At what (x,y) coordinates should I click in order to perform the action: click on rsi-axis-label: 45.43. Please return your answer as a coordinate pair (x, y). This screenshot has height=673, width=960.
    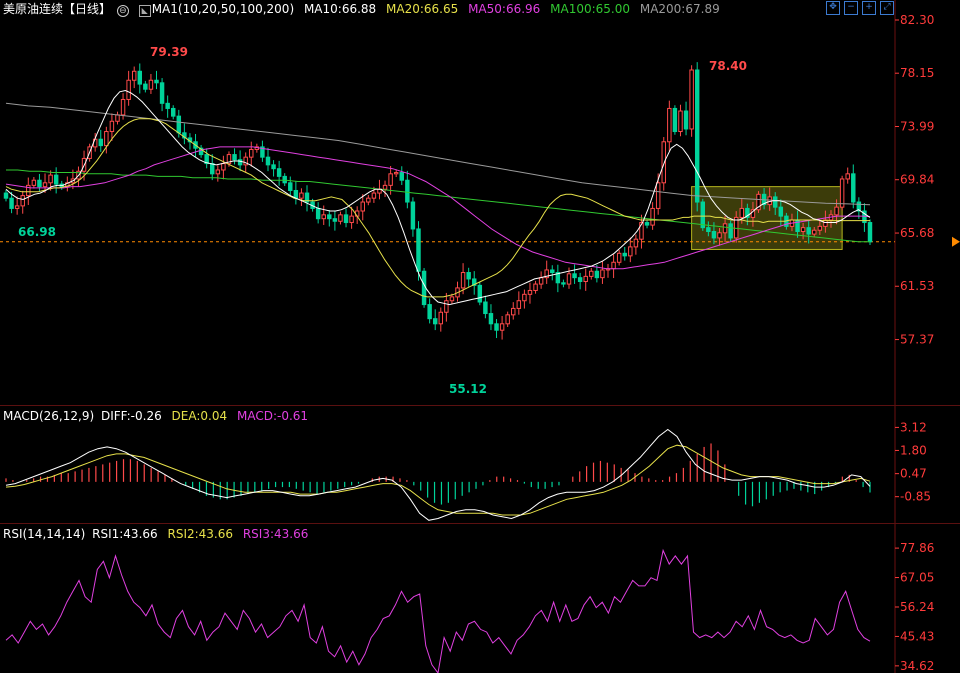
    Looking at the image, I should click on (917, 636).